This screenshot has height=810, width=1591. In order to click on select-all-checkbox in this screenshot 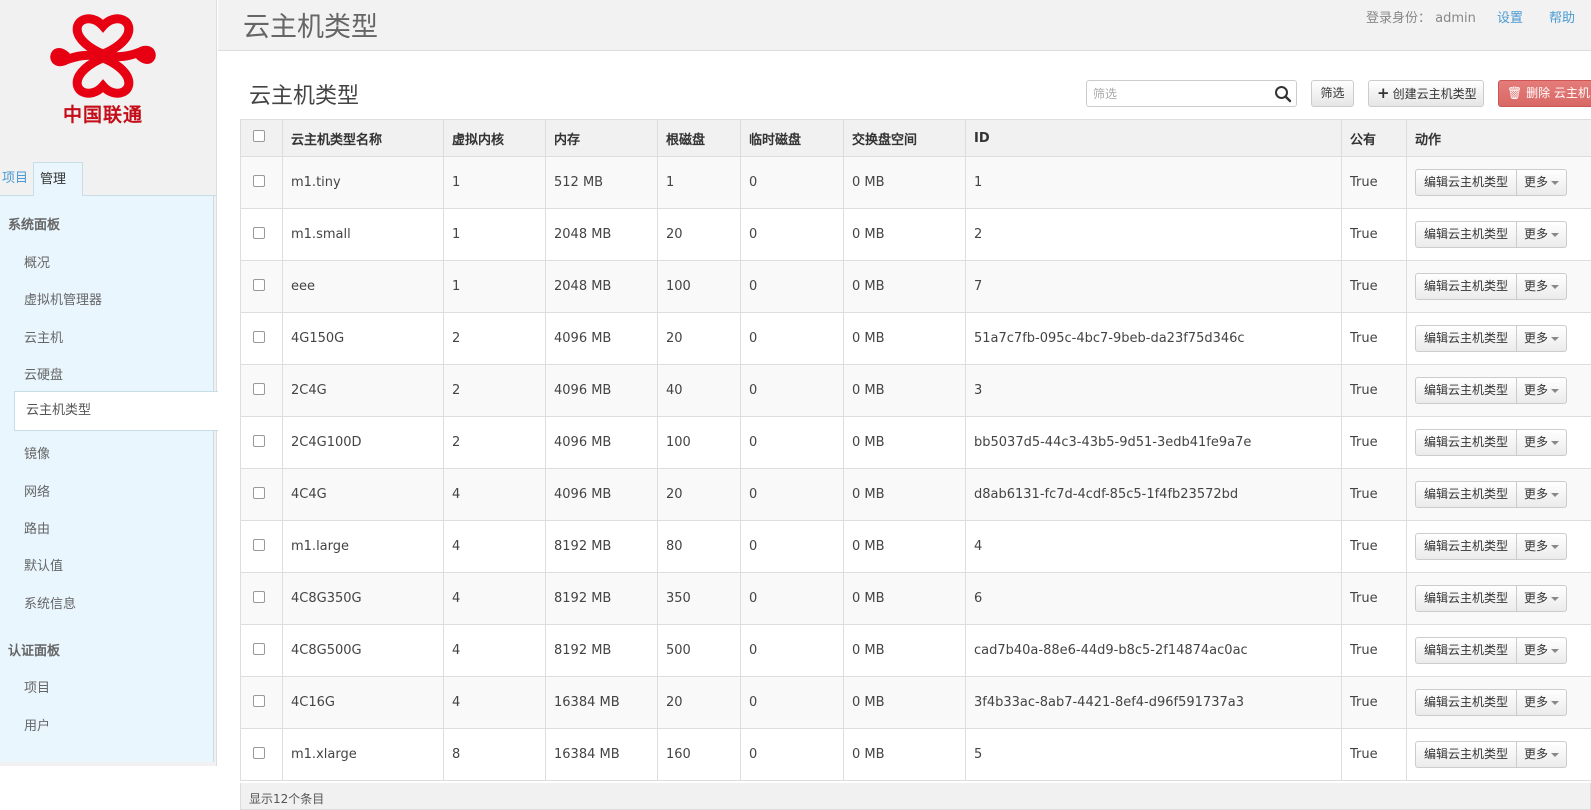, I will do `click(259, 136)`.